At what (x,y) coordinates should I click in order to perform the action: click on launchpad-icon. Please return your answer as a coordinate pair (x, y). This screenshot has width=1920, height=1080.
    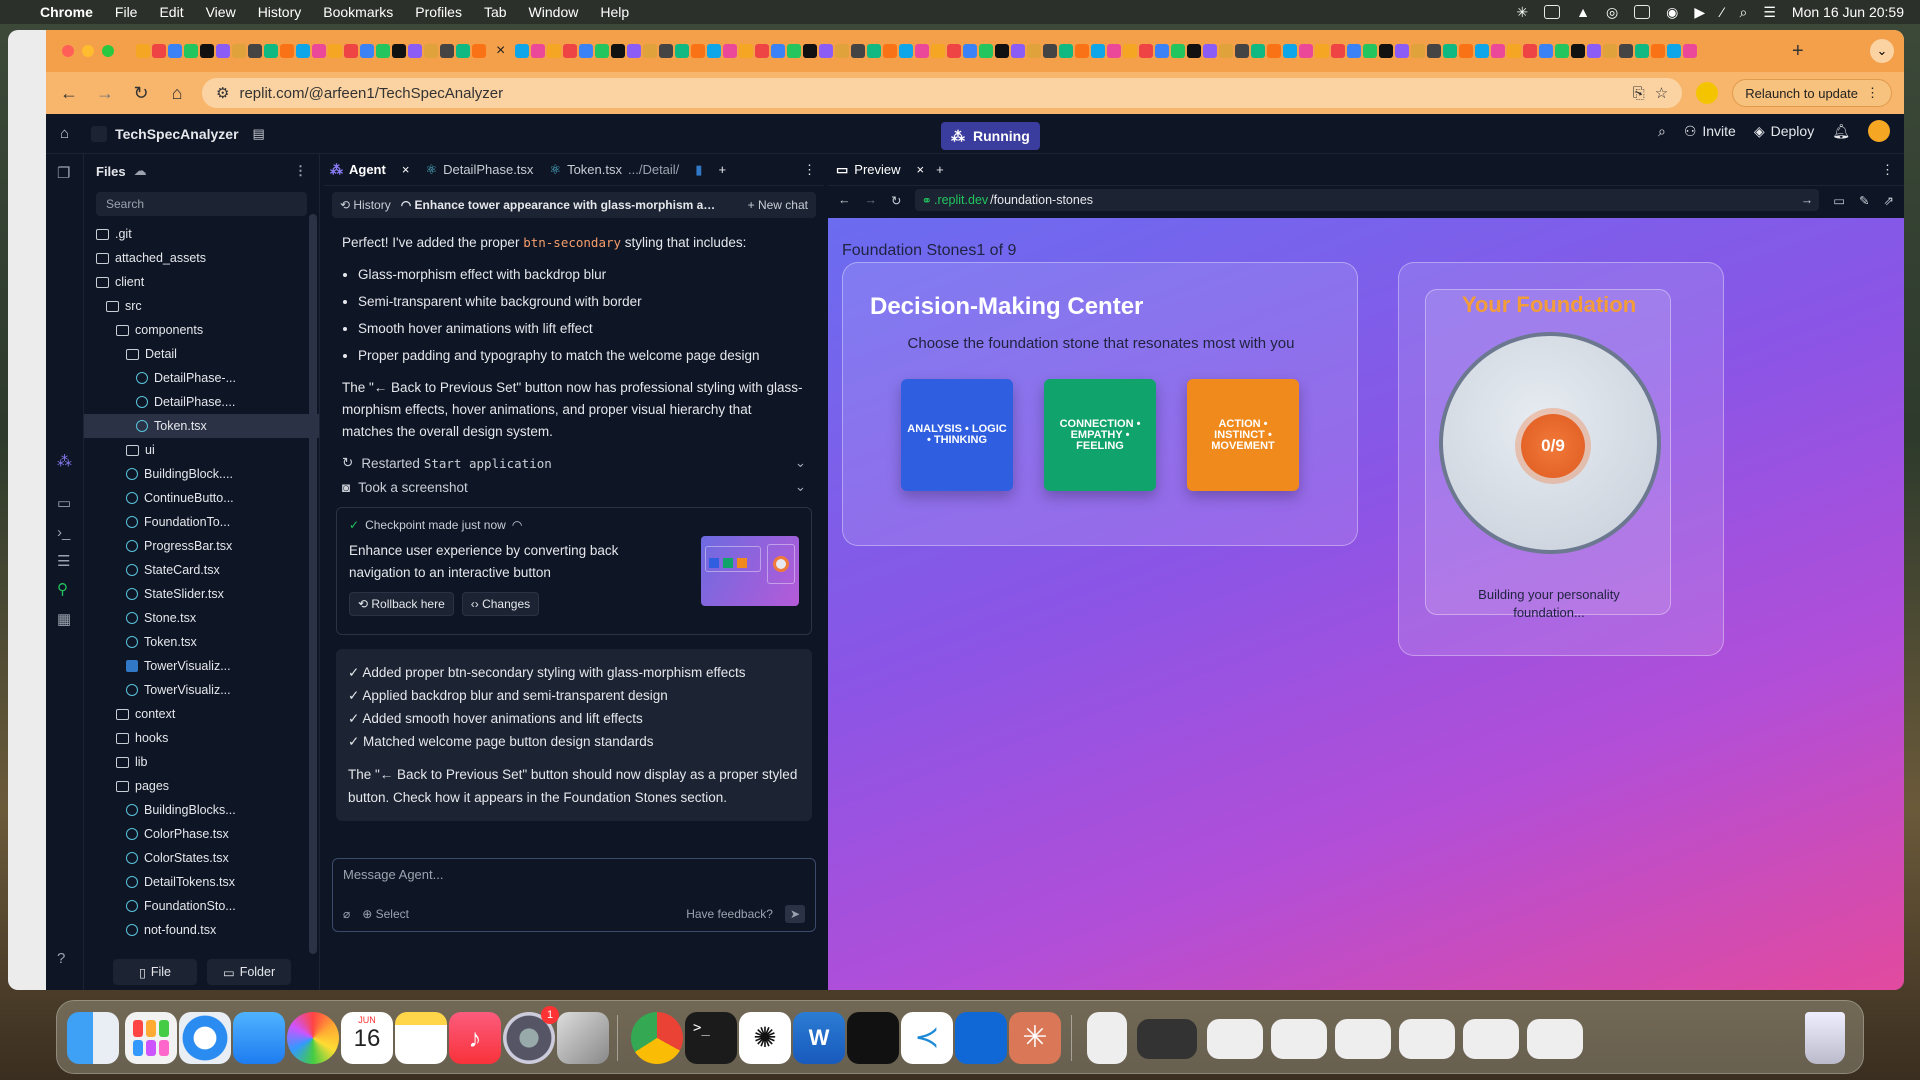
    Looking at the image, I should click on (151, 1038).